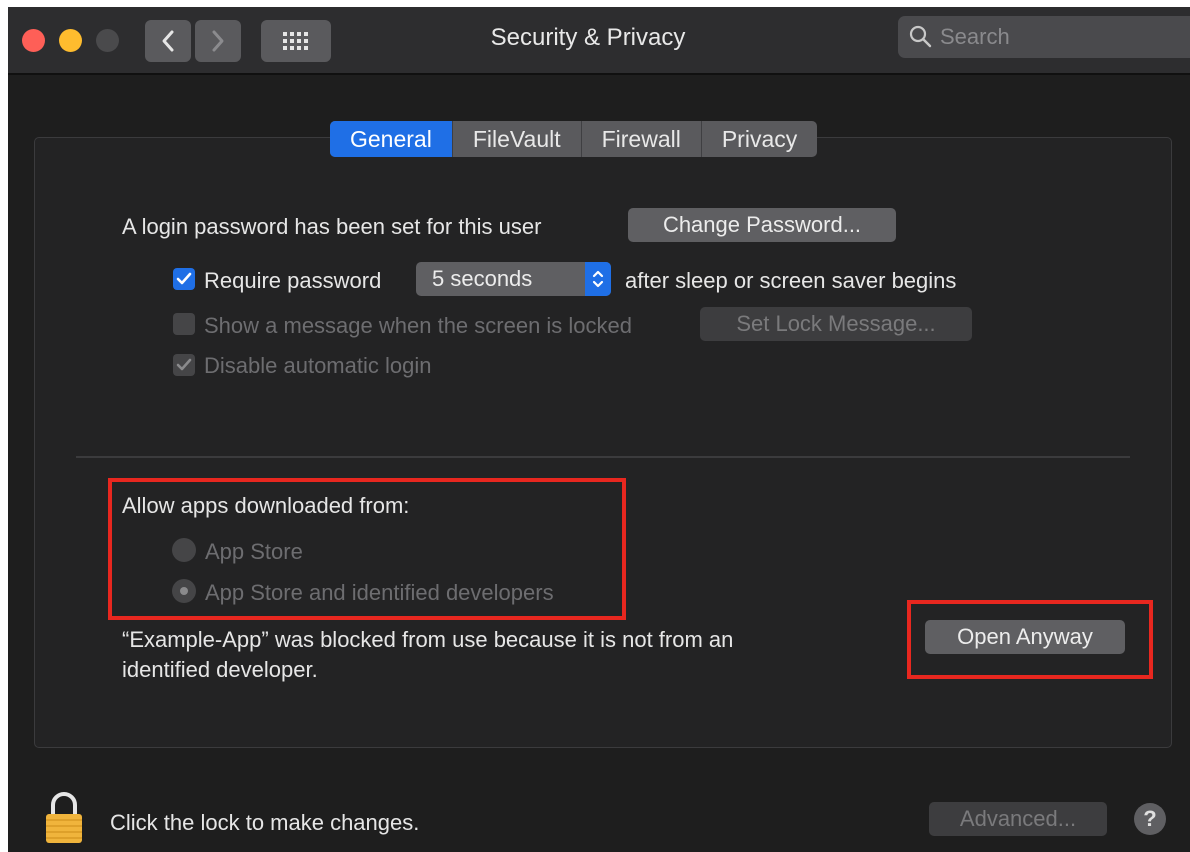  I want to click on search-placeholder: Search, so click(975, 36).